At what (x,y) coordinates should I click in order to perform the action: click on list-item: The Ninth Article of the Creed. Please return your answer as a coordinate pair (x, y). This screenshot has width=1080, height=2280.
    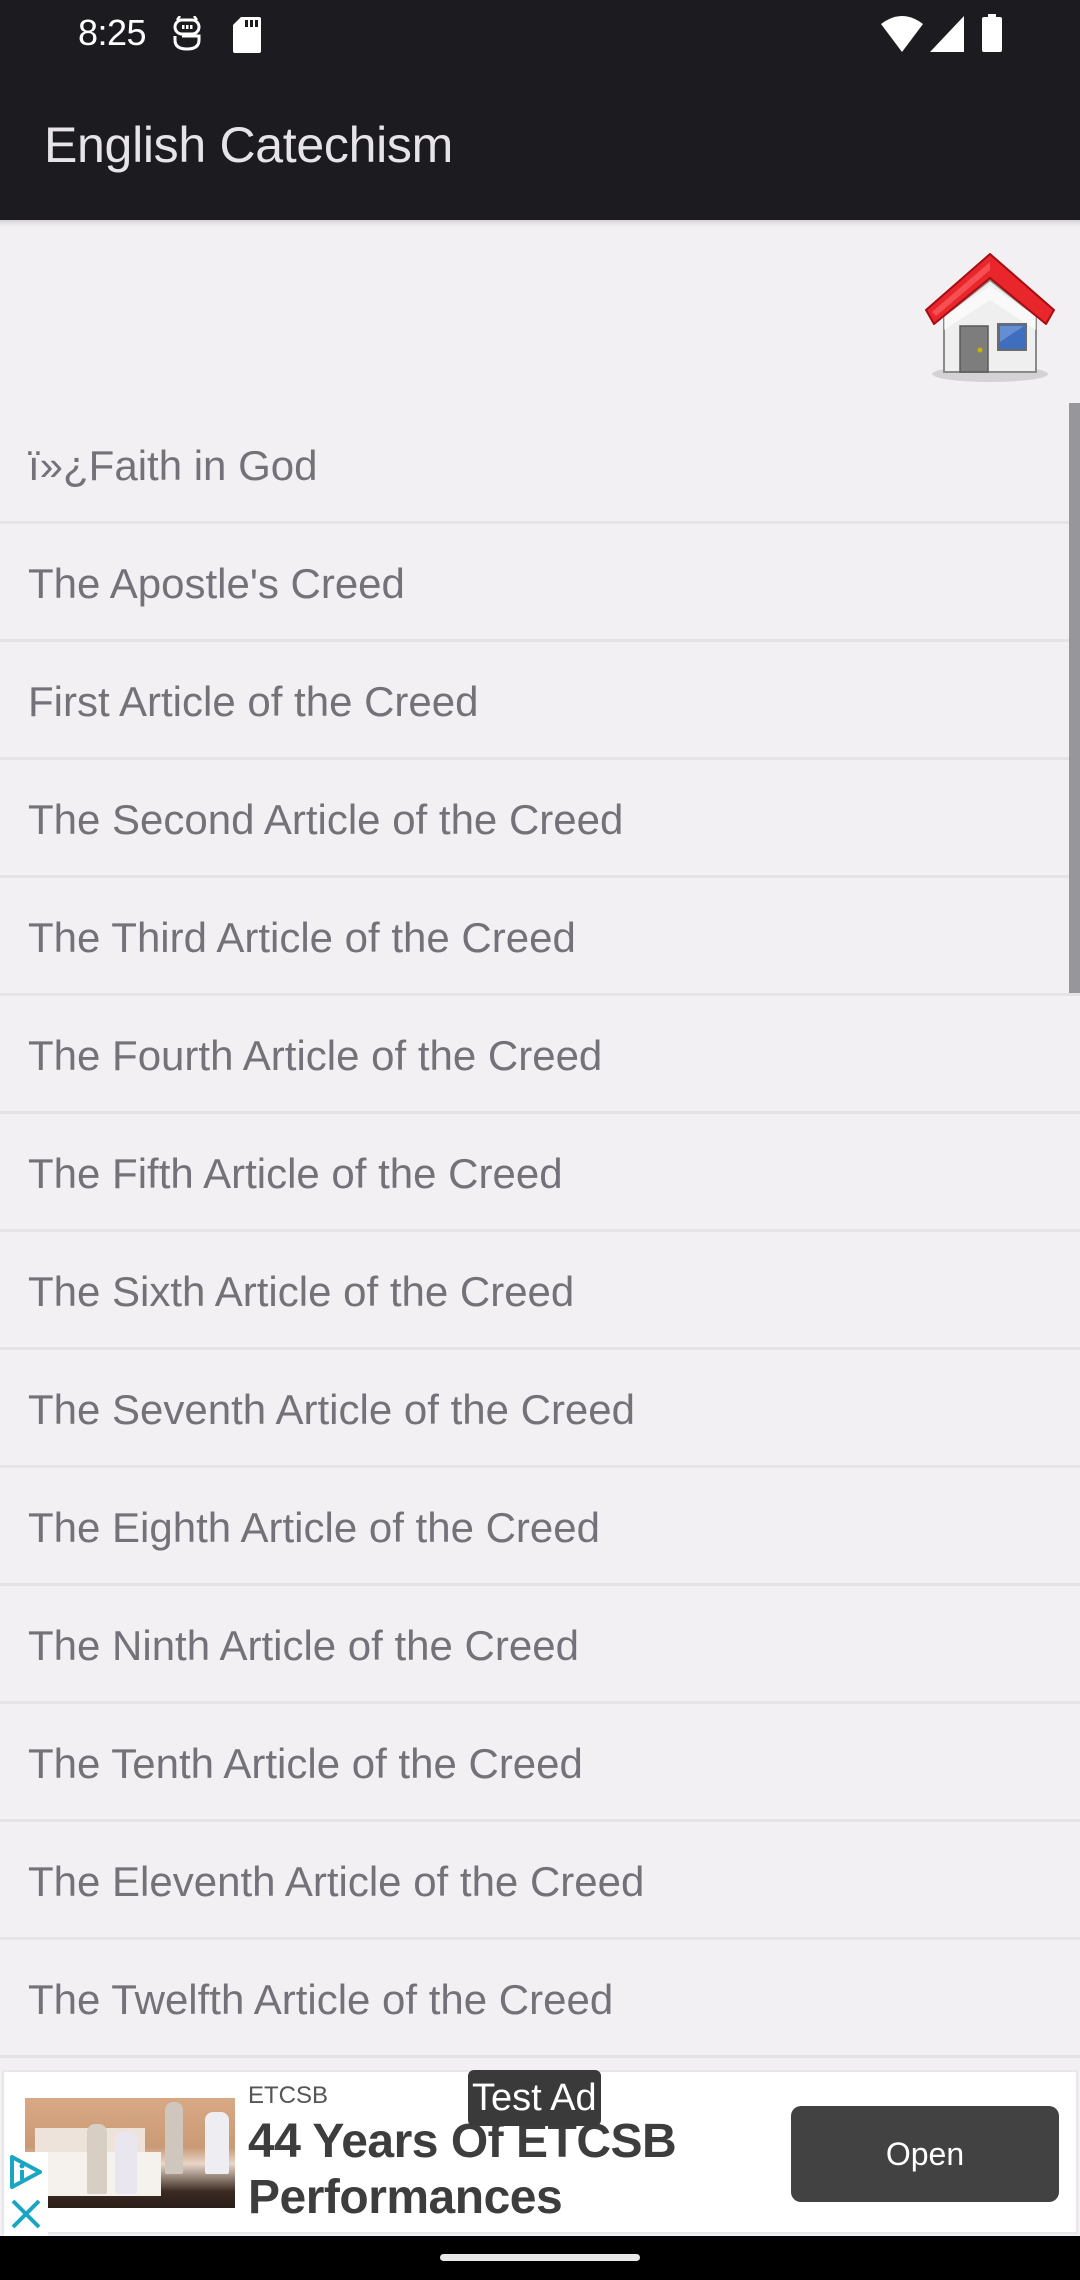
    Looking at the image, I should click on (540, 1645).